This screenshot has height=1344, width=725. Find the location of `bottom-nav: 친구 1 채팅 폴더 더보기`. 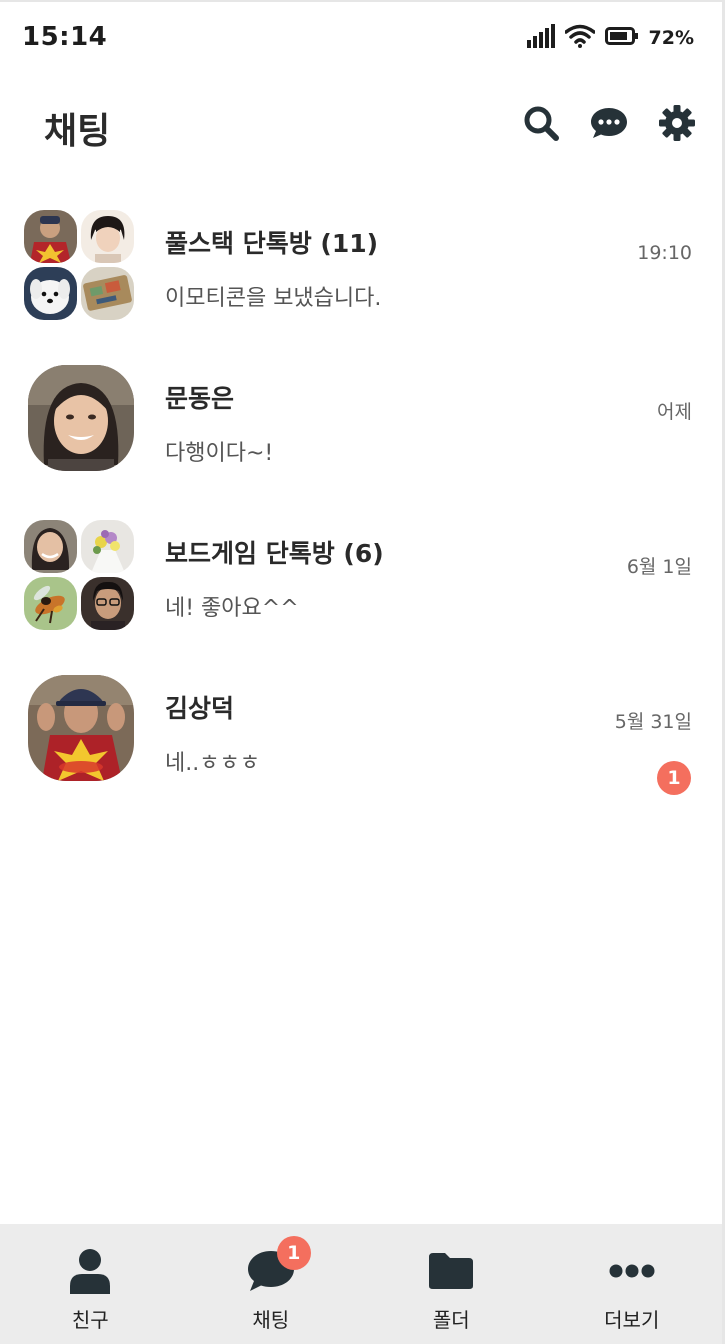

bottom-nav: 친구 1 채팅 폴더 더보기 is located at coordinates (361, 1284).